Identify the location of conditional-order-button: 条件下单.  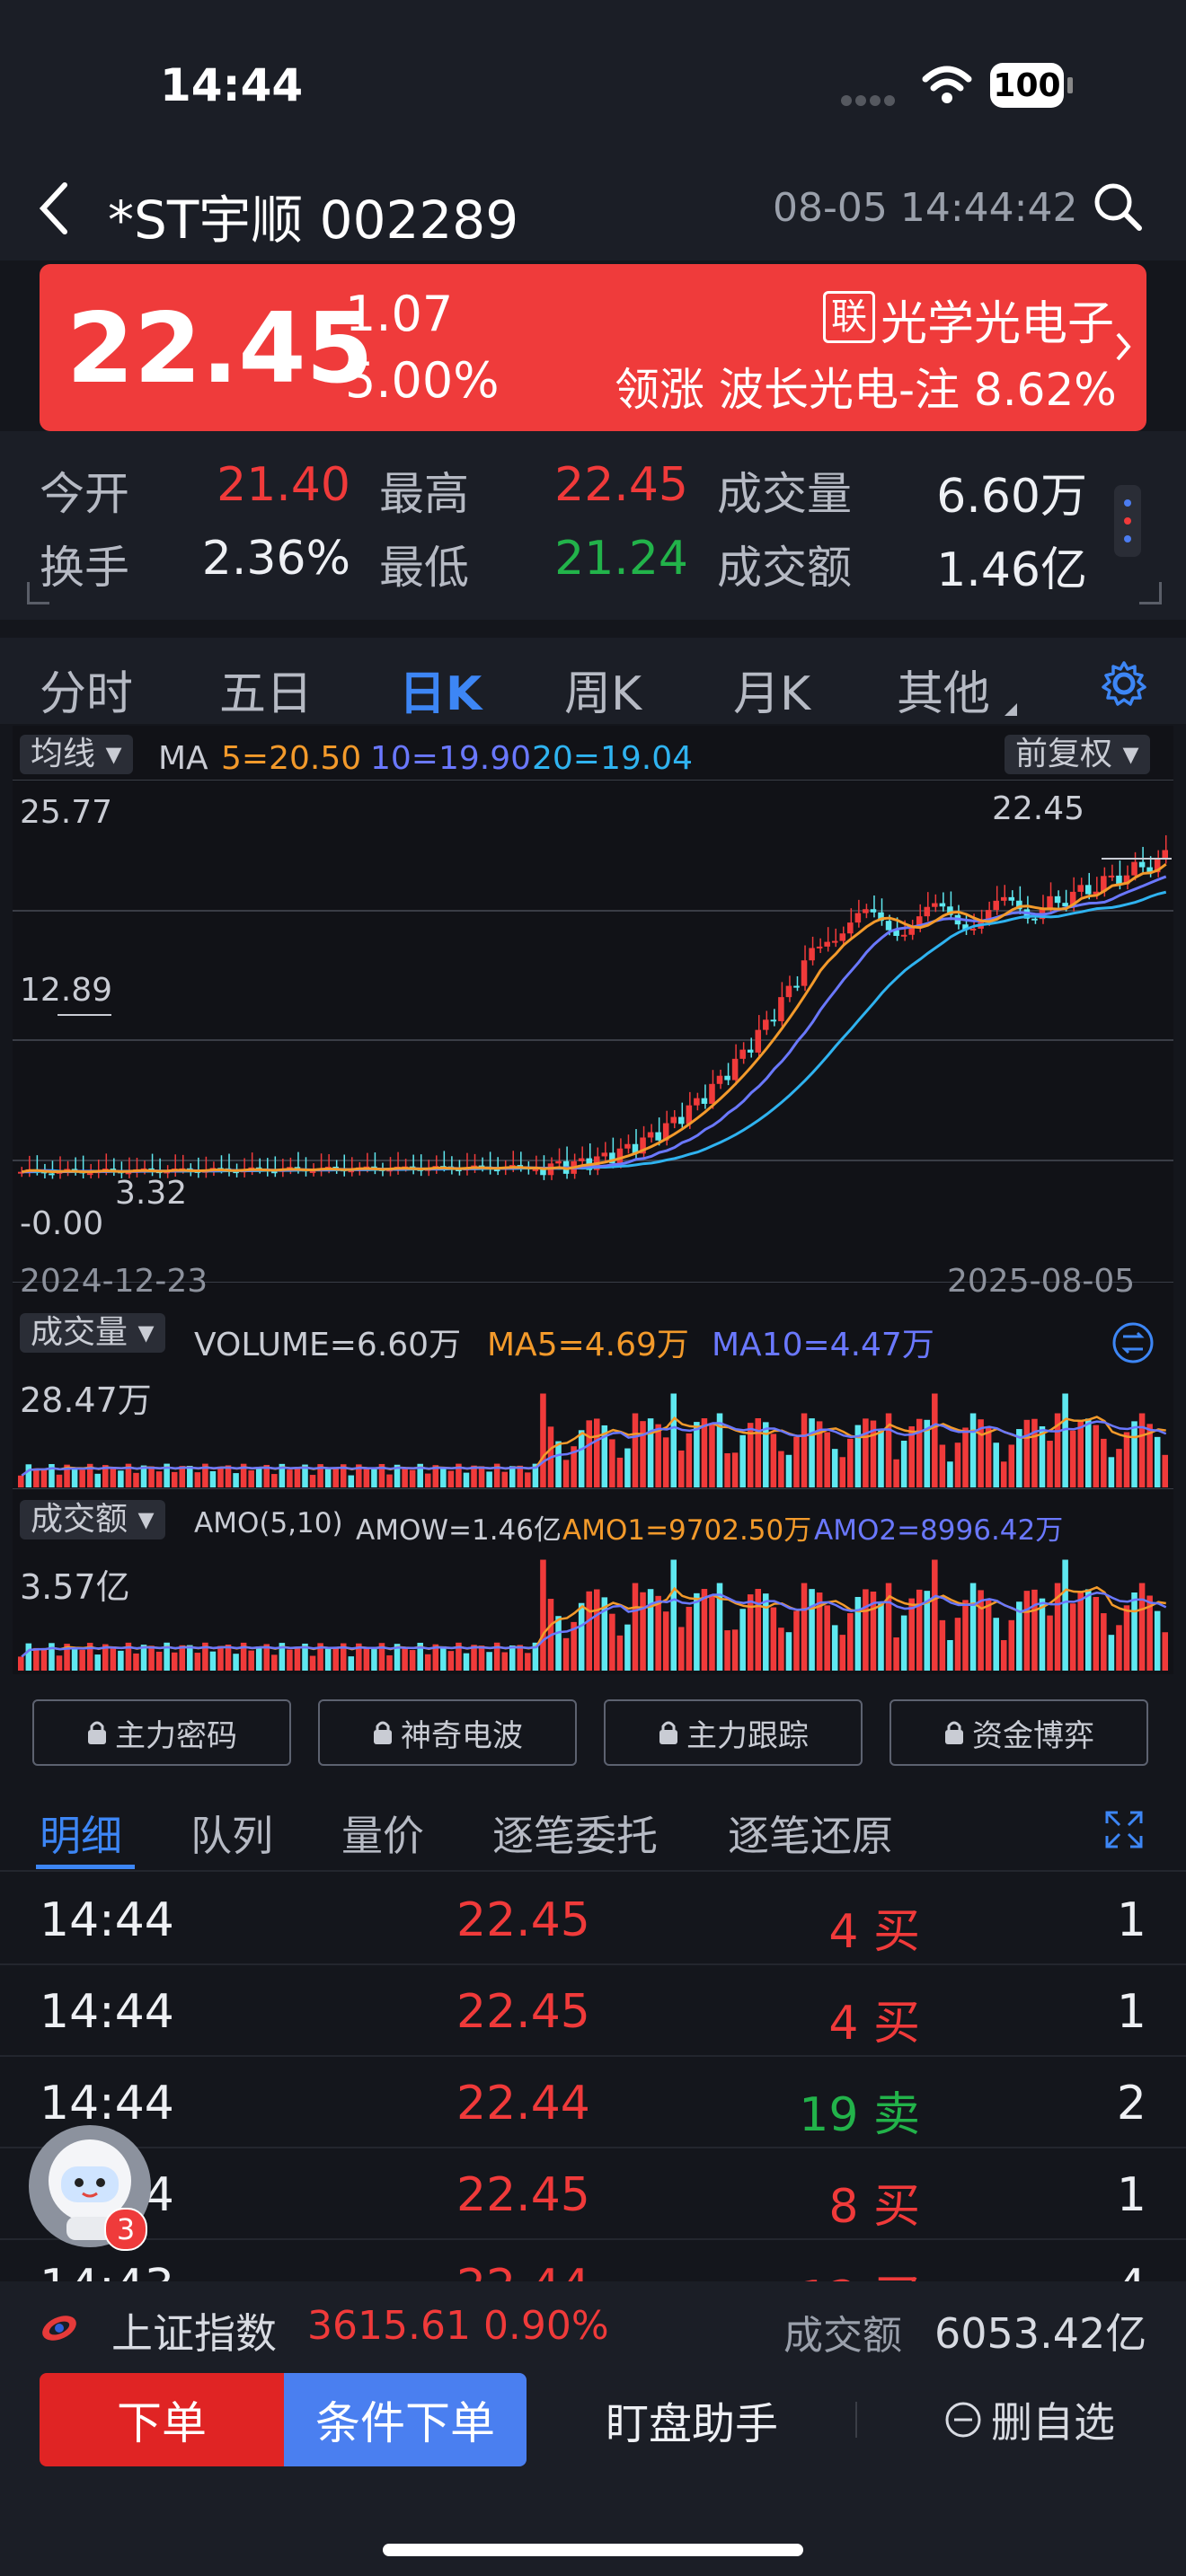
(405, 2419).